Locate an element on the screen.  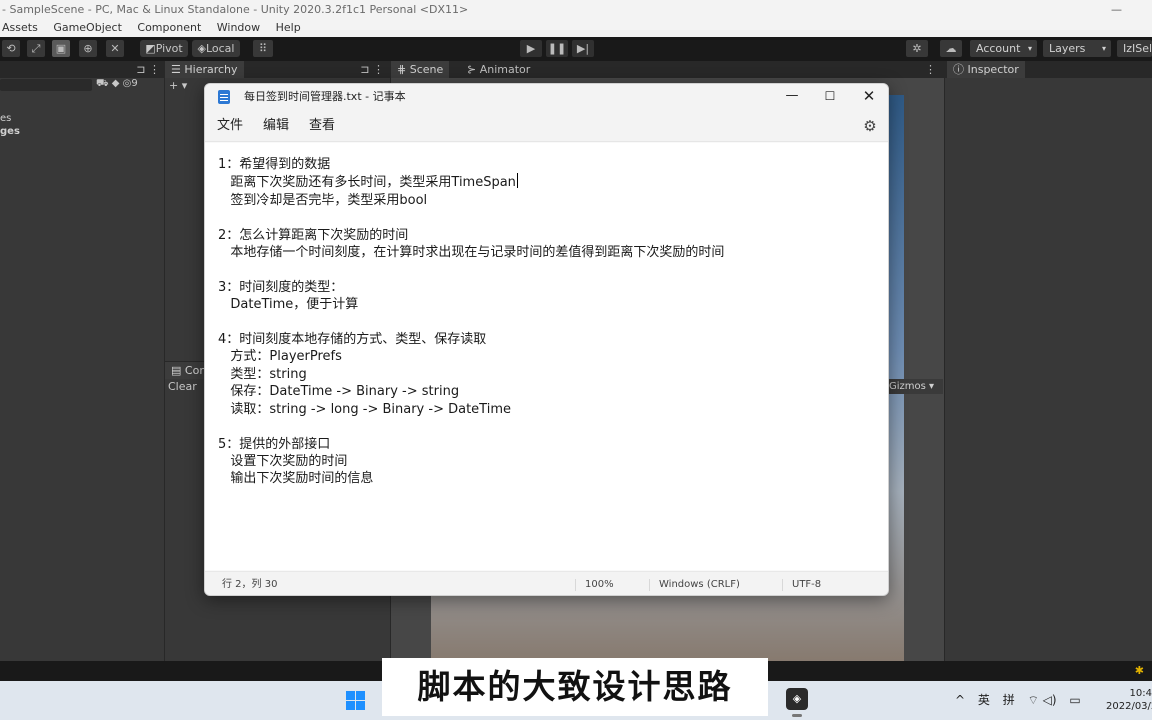
menu-view: 查看 is located at coordinates (322, 126).